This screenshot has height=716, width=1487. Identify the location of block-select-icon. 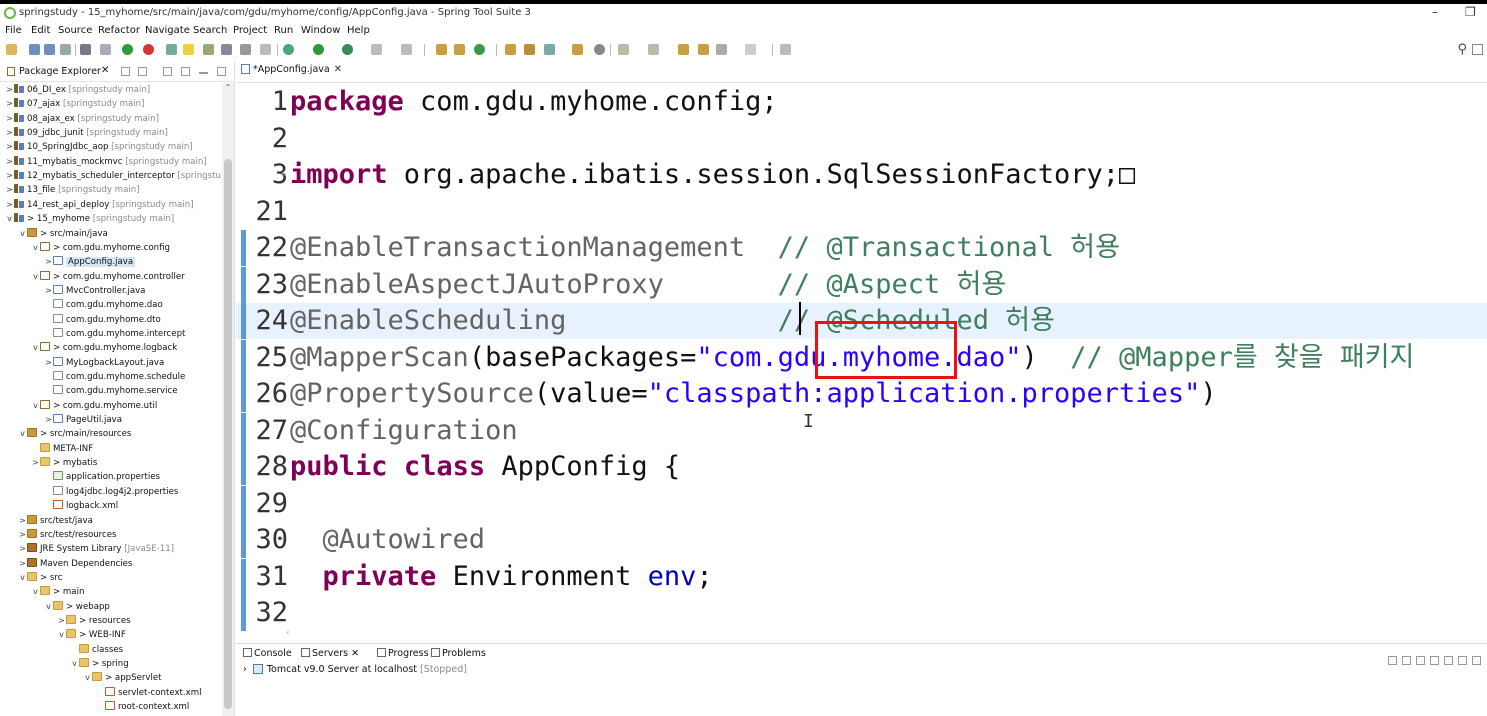
(226, 49).